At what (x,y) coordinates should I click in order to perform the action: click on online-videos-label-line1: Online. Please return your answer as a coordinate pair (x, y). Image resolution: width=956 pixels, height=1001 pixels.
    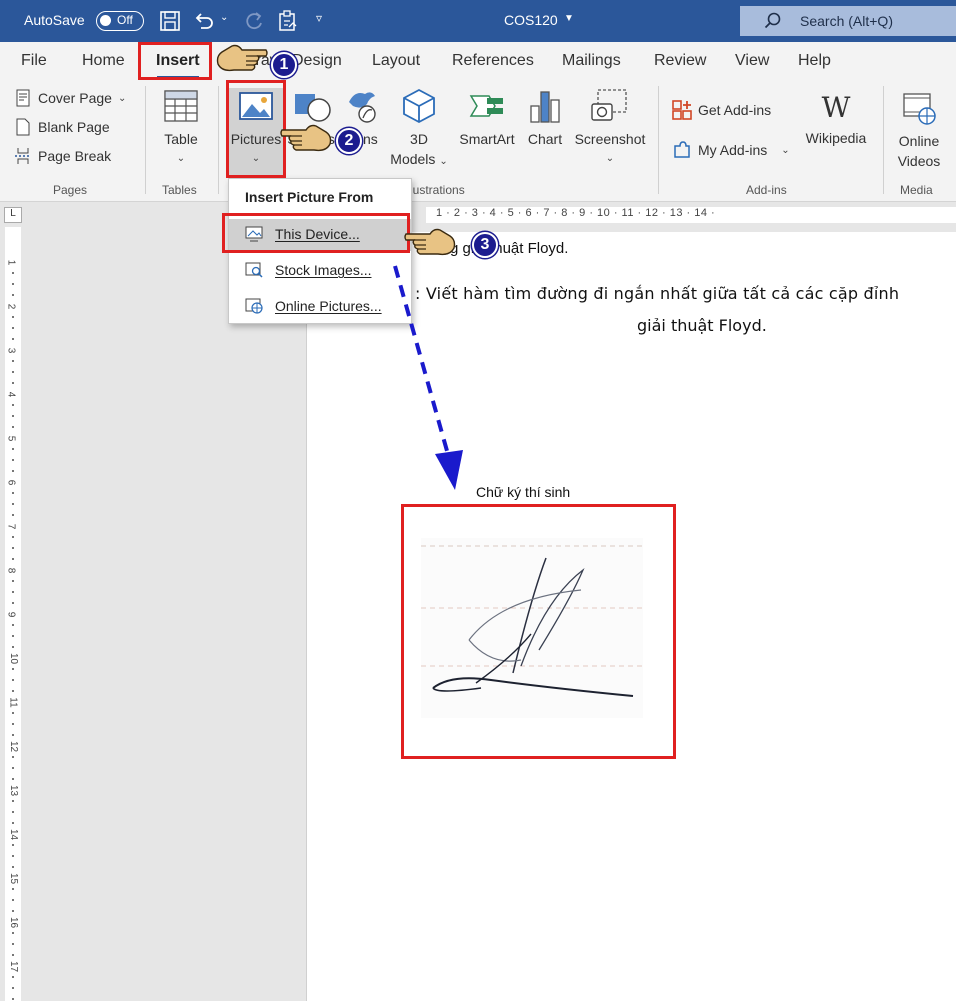
    Looking at the image, I should click on (919, 141).